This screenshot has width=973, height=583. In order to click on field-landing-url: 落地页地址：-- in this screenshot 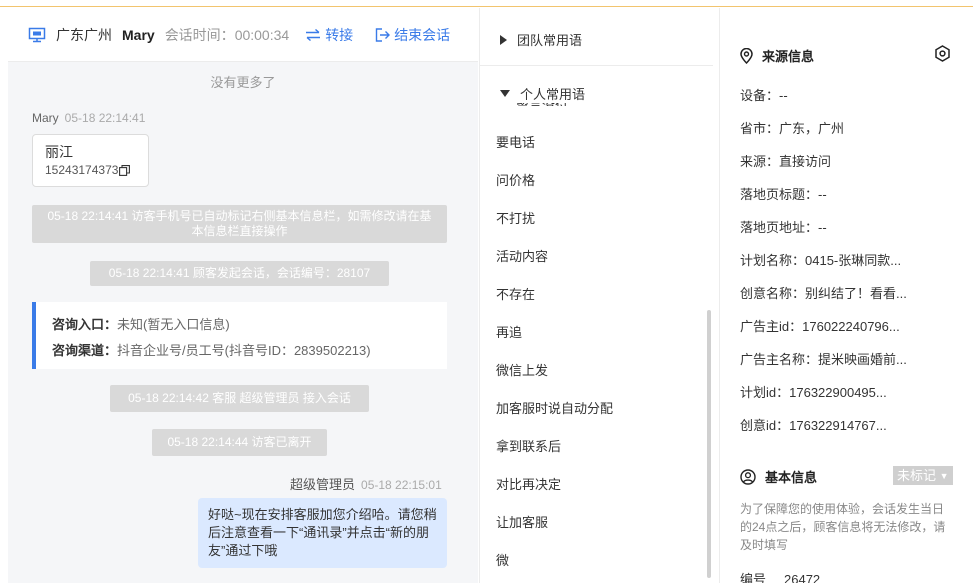, I will do `click(783, 226)`.